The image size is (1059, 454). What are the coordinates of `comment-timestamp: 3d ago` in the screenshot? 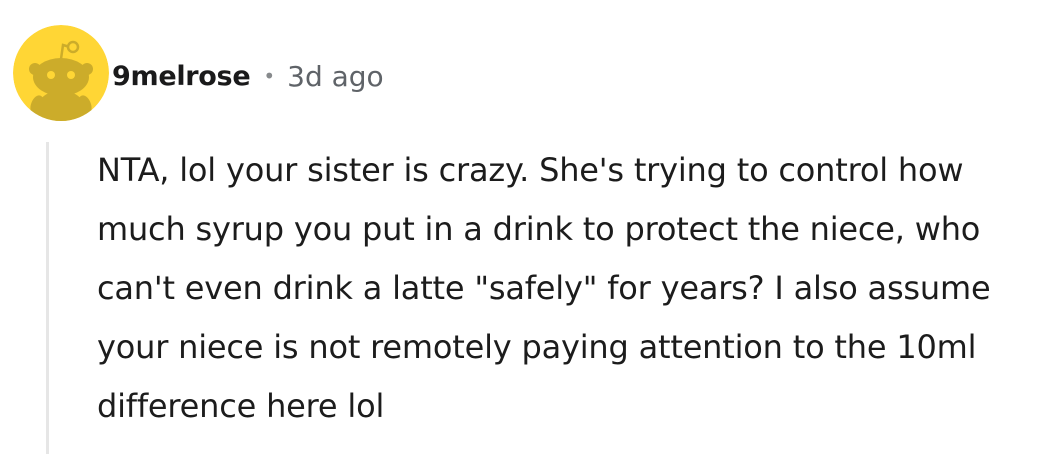 It's located at (335, 76).